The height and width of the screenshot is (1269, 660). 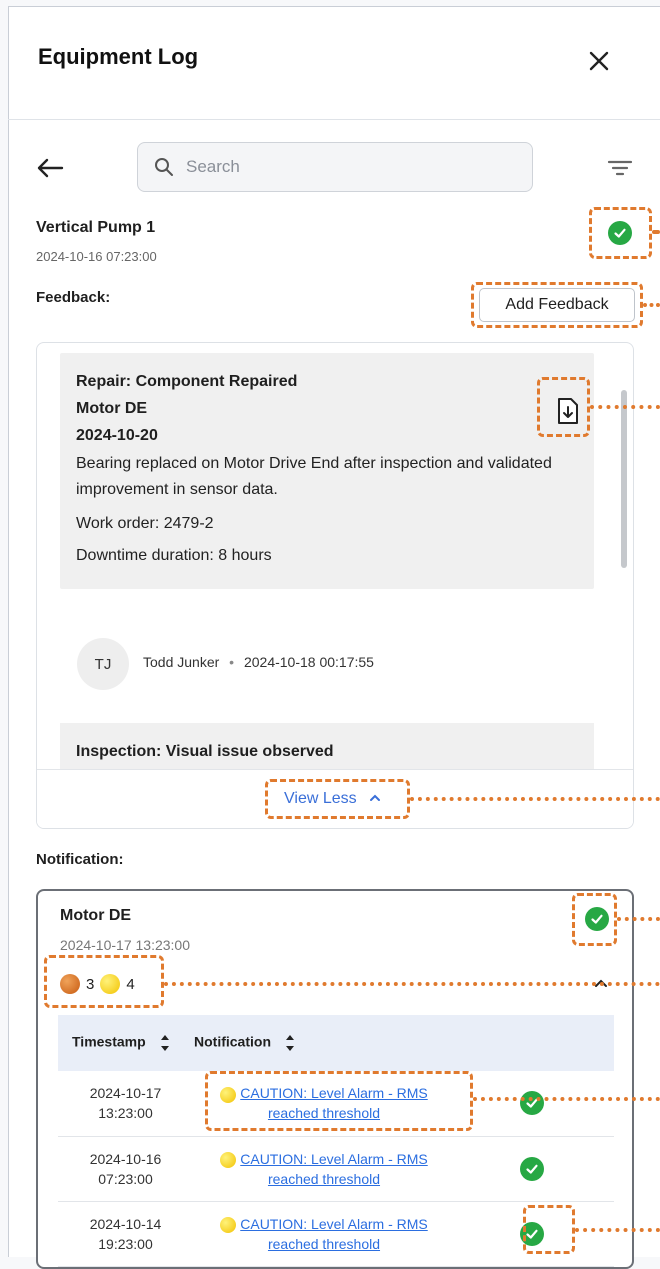 I want to click on feedback-label: Feedback:, so click(x=73, y=297).